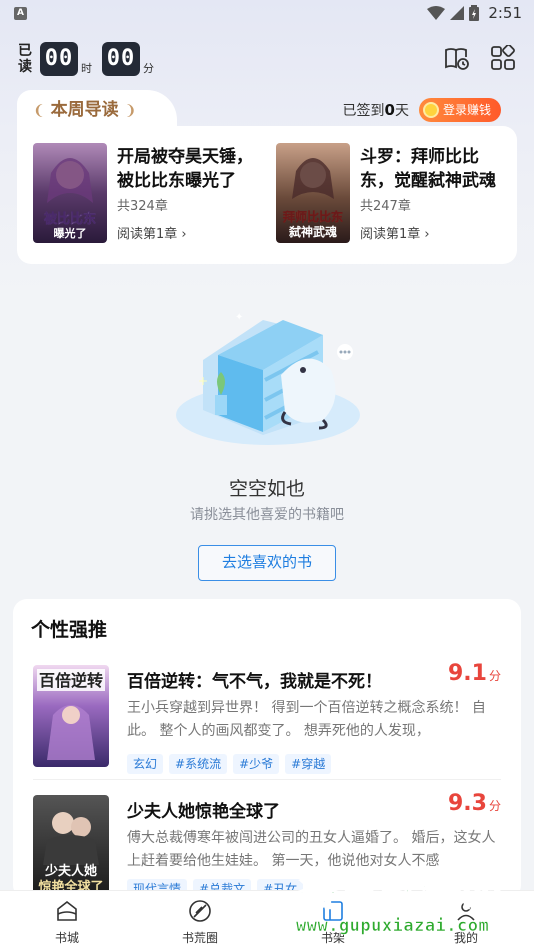 The width and height of the screenshot is (534, 950). What do you see at coordinates (268, 375) in the screenshot?
I see `empty-bookshelf-illustration: + ✦` at bounding box center [268, 375].